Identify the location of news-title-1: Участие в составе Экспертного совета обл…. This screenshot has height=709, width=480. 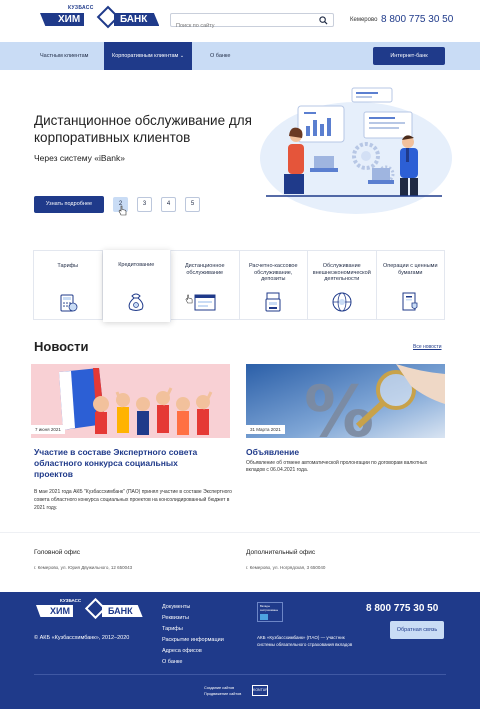
(124, 463).